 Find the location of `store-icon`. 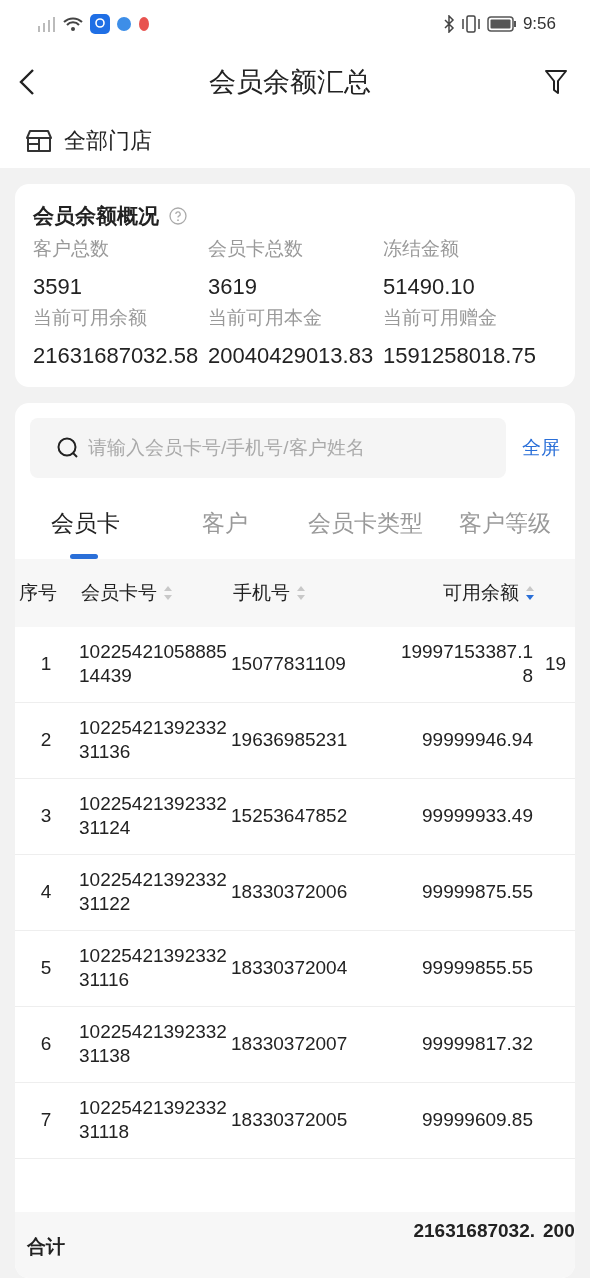

store-icon is located at coordinates (39, 141).